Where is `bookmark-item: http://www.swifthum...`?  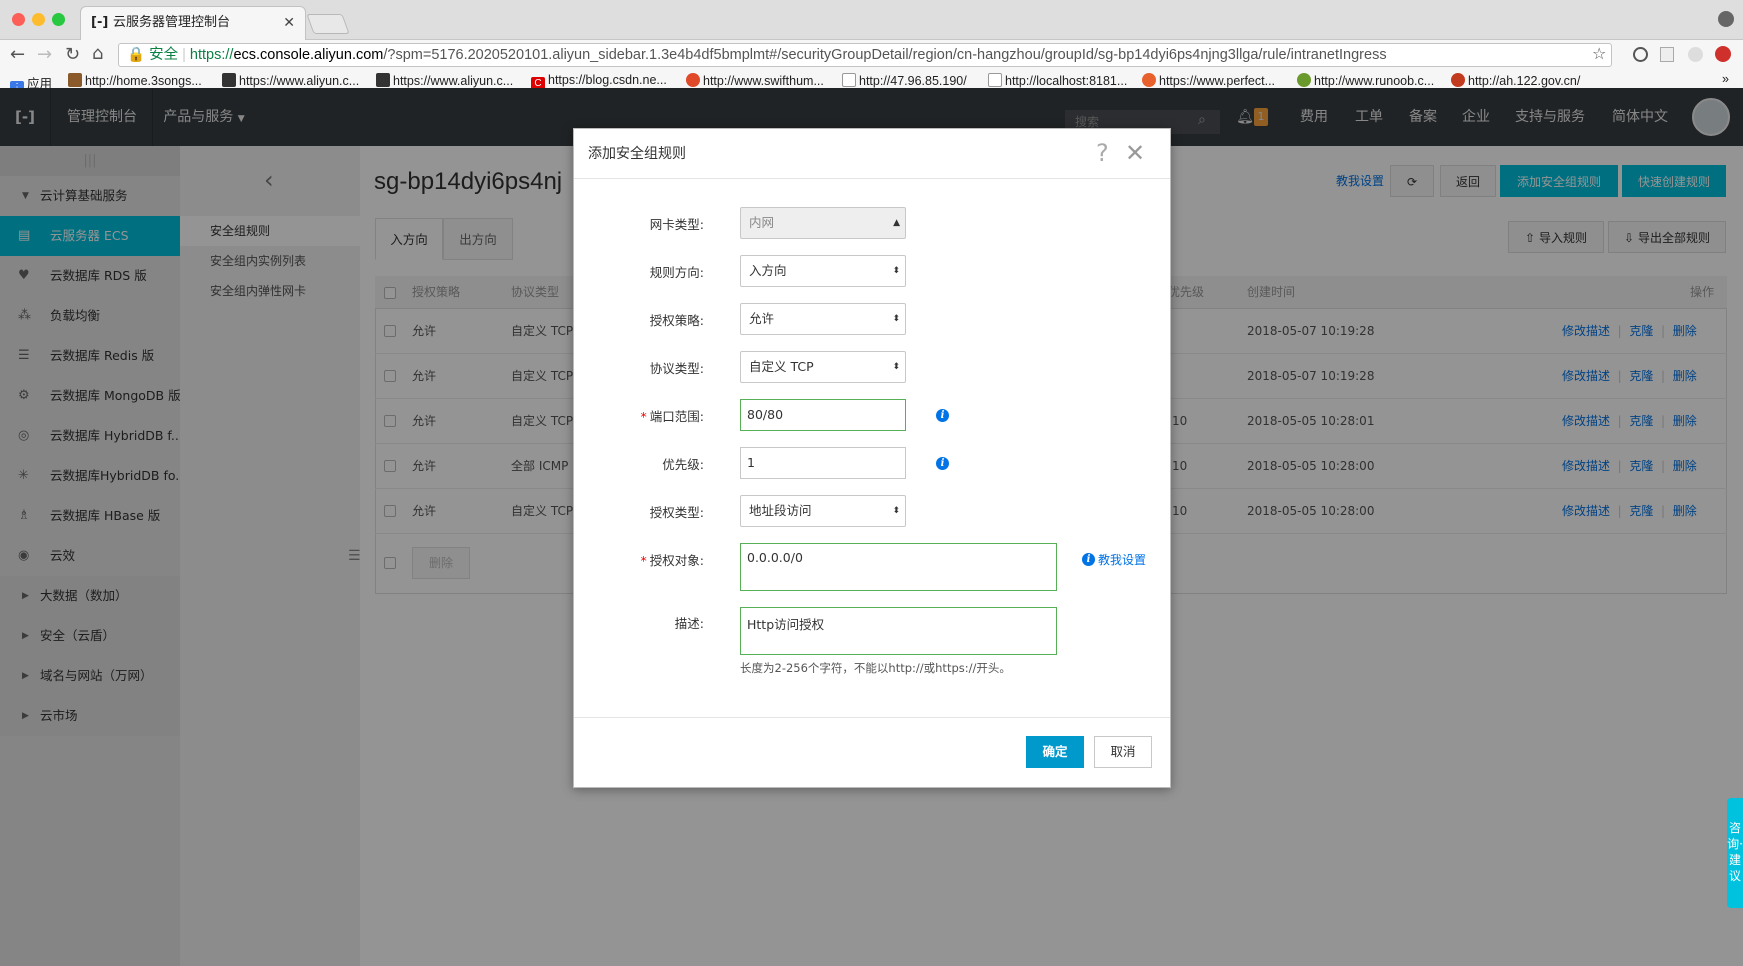 bookmark-item: http://www.swifthum... is located at coordinates (755, 80).